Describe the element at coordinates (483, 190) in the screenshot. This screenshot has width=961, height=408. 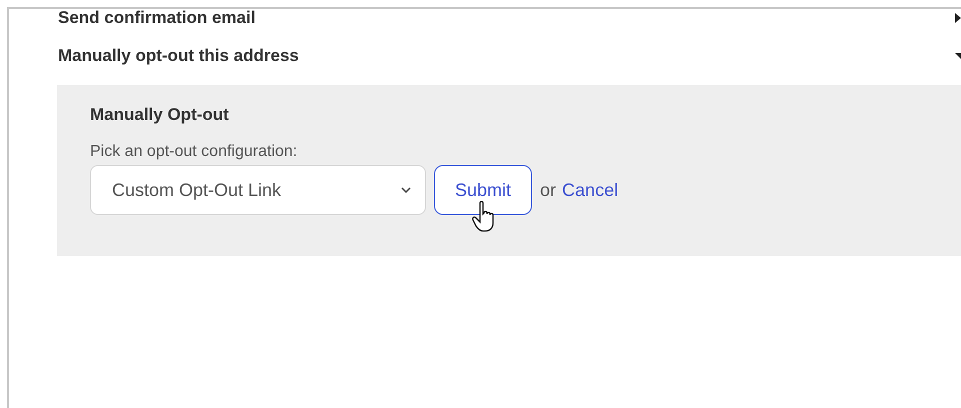
I see `submit-button: Submit` at that location.